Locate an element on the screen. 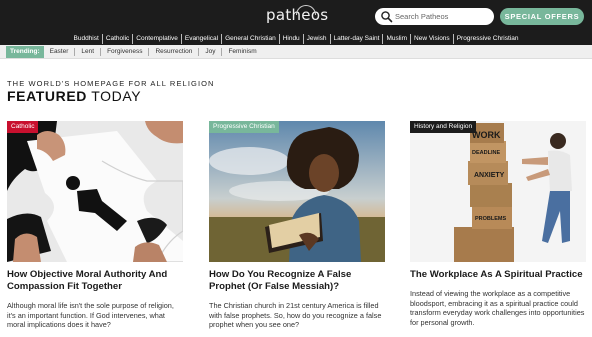  nav-item-evangelical: Evangelical is located at coordinates (202, 39).